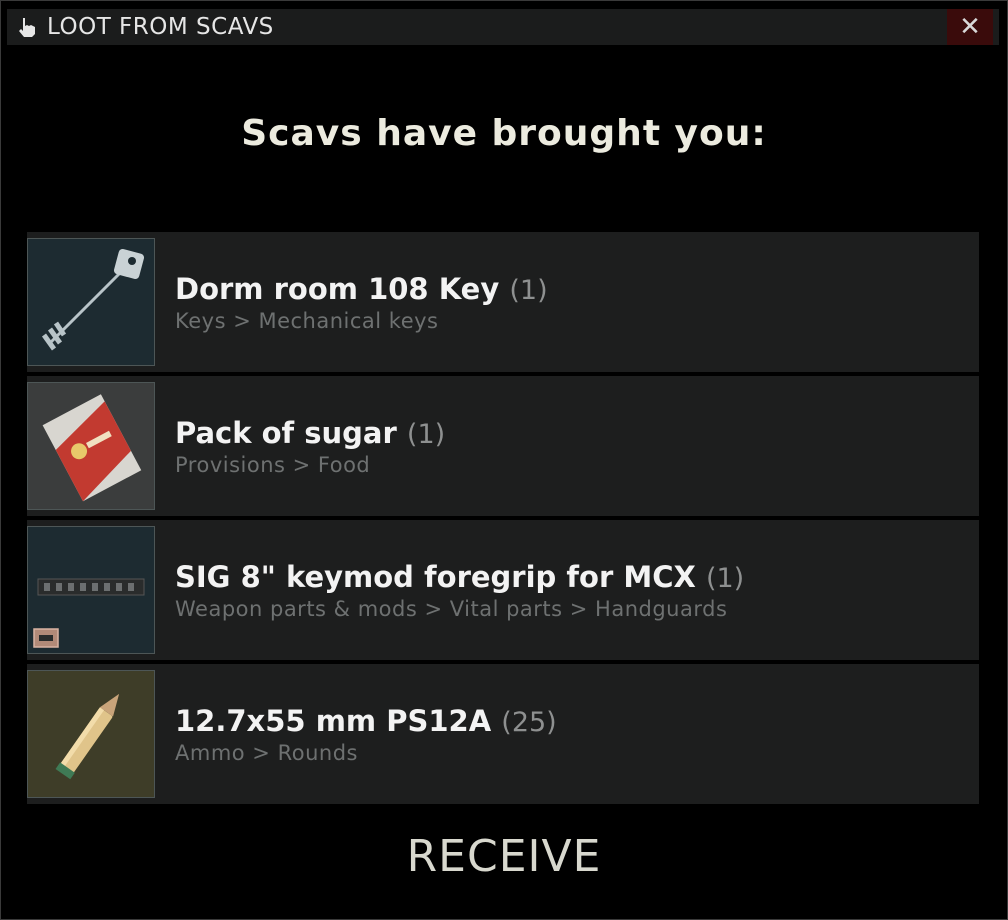  What do you see at coordinates (970, 27) in the screenshot?
I see `close-button: ✕` at bounding box center [970, 27].